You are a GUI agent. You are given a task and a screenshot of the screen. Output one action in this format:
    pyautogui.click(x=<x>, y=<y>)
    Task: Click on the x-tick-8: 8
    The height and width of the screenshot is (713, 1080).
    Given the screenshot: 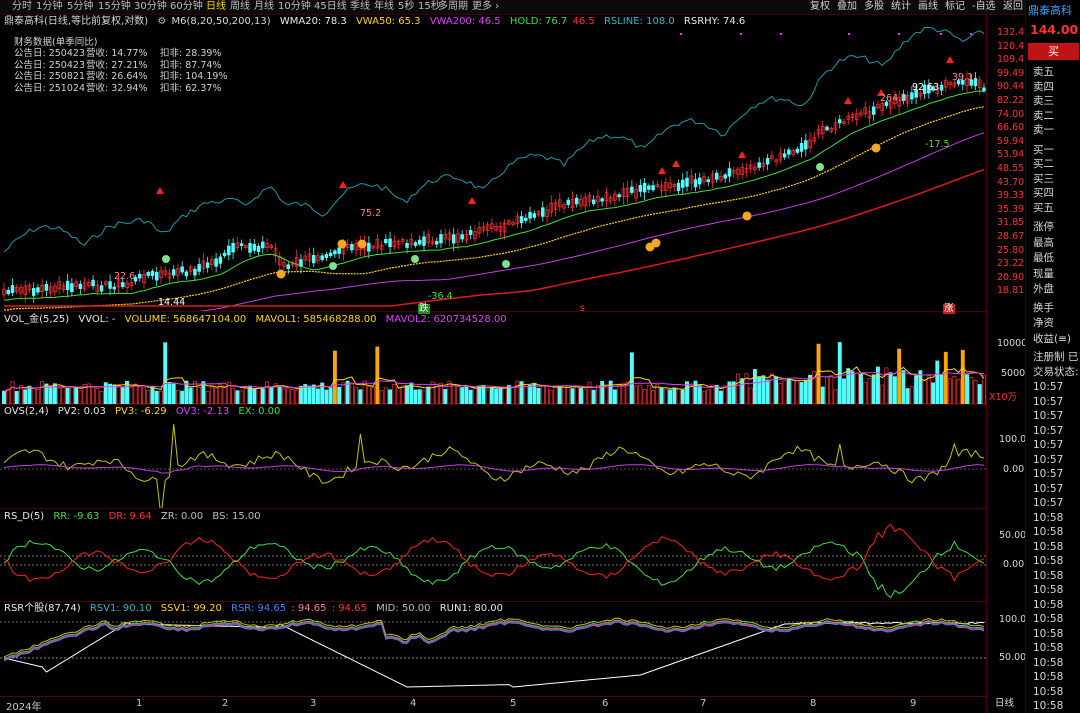 What is the action you would take?
    pyautogui.click(x=813, y=703)
    